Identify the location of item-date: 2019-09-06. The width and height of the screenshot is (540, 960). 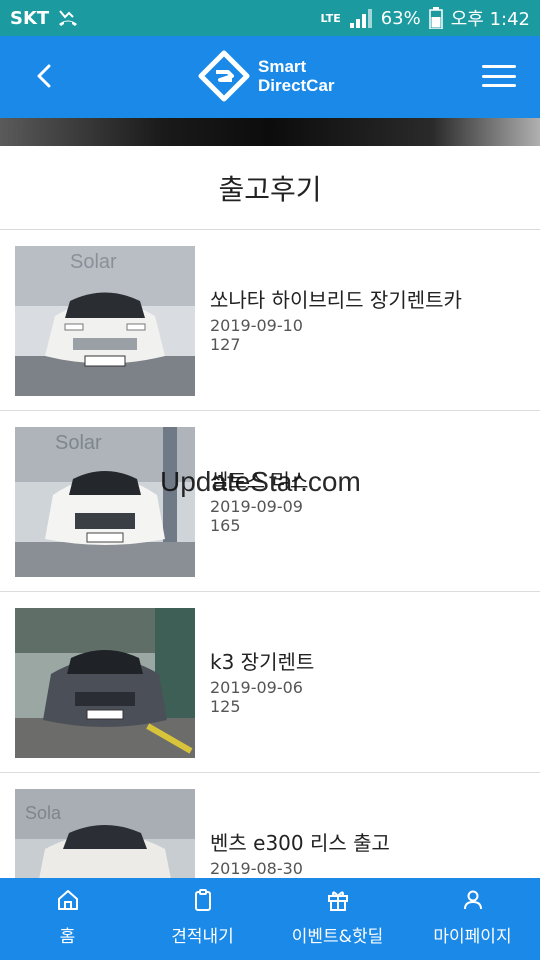
(256, 687).